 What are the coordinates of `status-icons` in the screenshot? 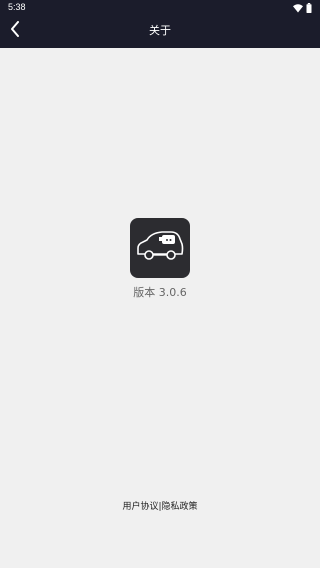 It's located at (302, 7).